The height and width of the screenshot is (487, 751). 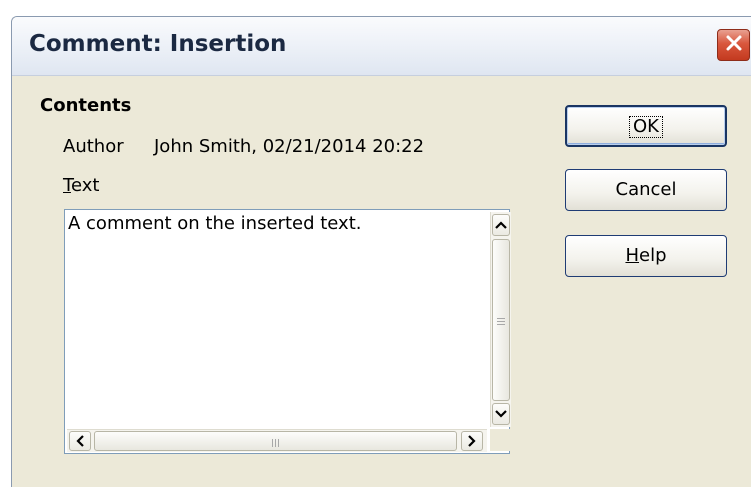 I want to click on title-bar: Comment: Insertion, so click(x=381, y=46).